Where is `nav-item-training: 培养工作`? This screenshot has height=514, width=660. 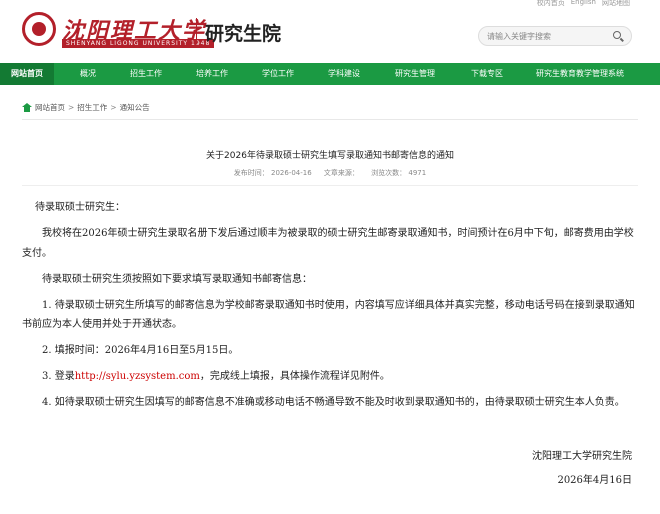
nav-item-training: 培养工作 is located at coordinates (212, 74).